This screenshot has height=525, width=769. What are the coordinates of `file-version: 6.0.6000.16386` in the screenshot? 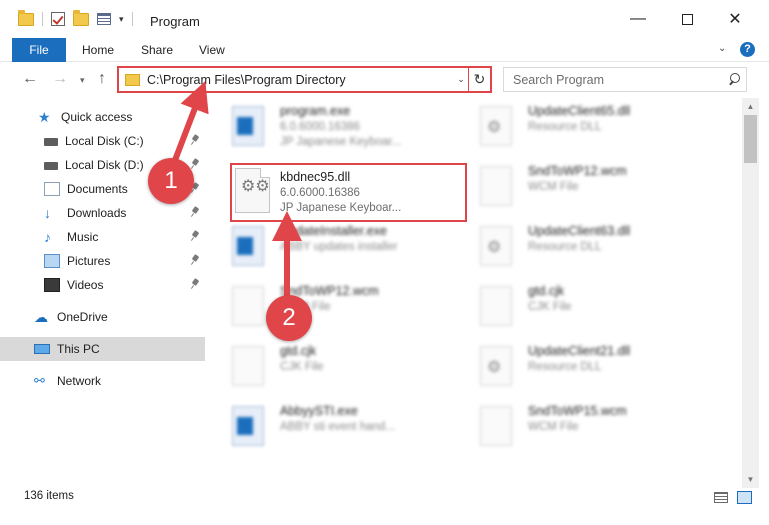 It's located at (320, 193).